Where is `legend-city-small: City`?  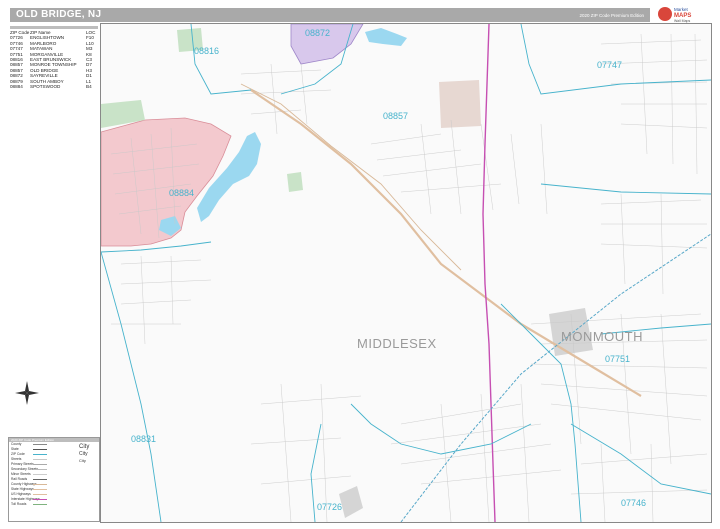 legend-city-small: City is located at coordinates (82, 460).